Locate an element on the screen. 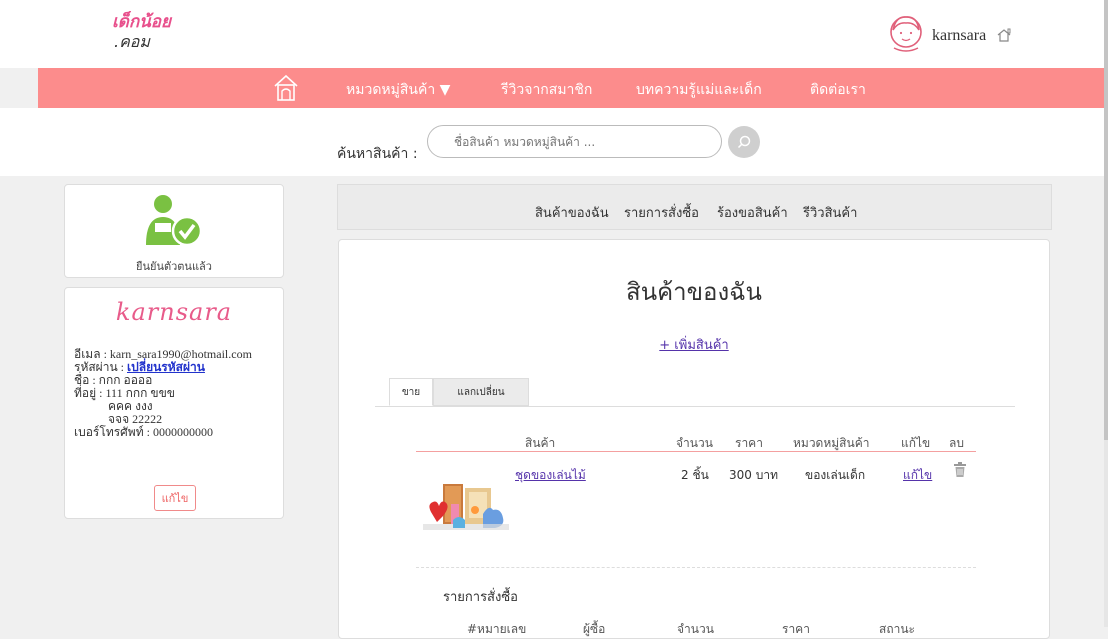  add-product-link: + เพิ่มสินค้า is located at coordinates (694, 344).